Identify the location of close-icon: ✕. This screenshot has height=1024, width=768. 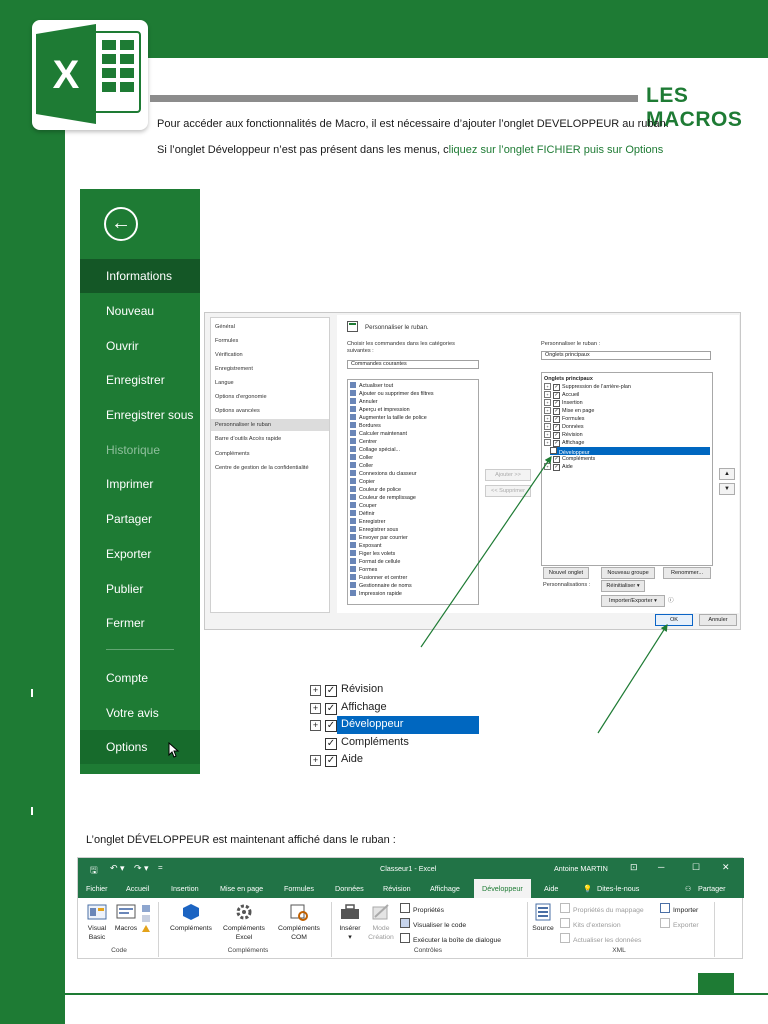
(726, 867).